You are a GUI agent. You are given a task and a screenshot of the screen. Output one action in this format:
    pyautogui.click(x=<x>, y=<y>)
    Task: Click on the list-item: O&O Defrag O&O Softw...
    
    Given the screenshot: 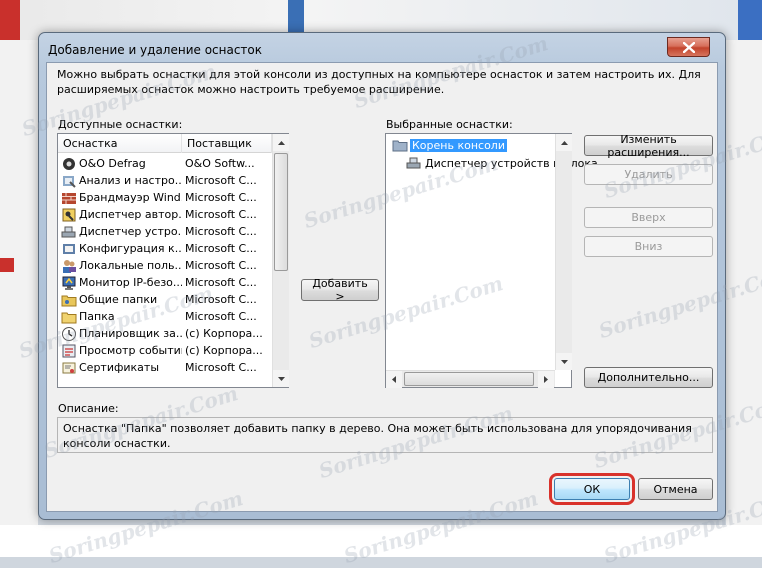 What is the action you would take?
    pyautogui.click(x=165, y=163)
    